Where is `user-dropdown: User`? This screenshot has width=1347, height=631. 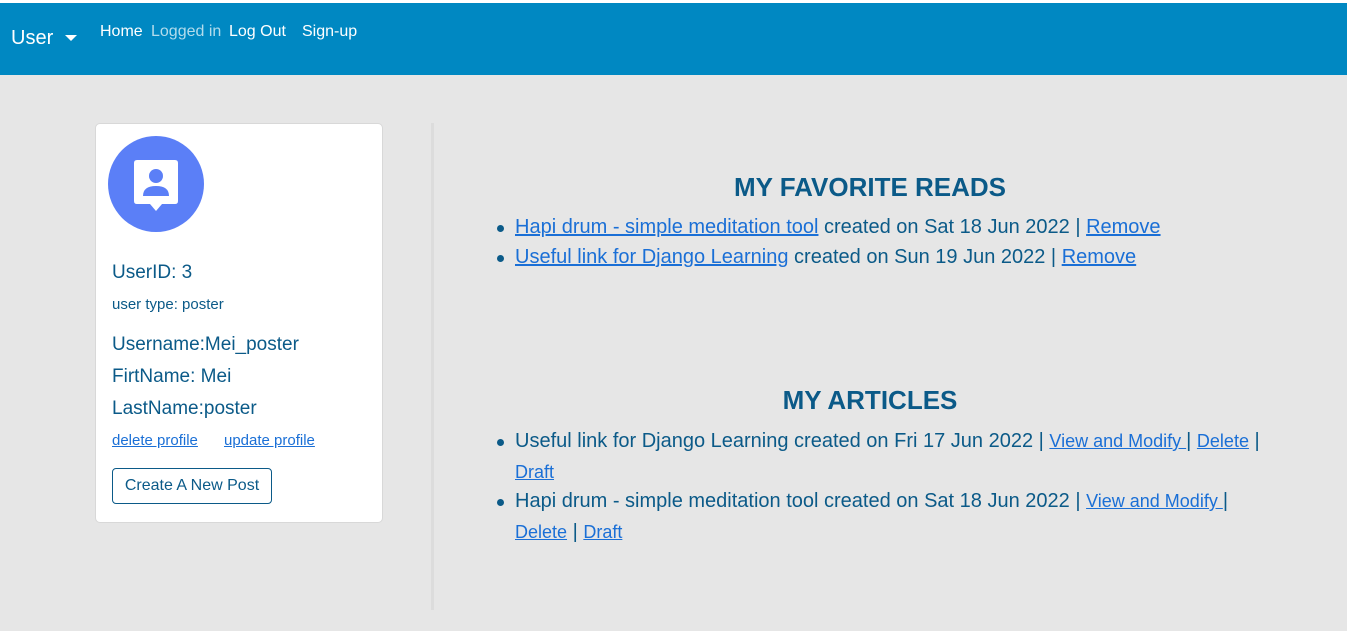 user-dropdown: User is located at coordinates (32, 38).